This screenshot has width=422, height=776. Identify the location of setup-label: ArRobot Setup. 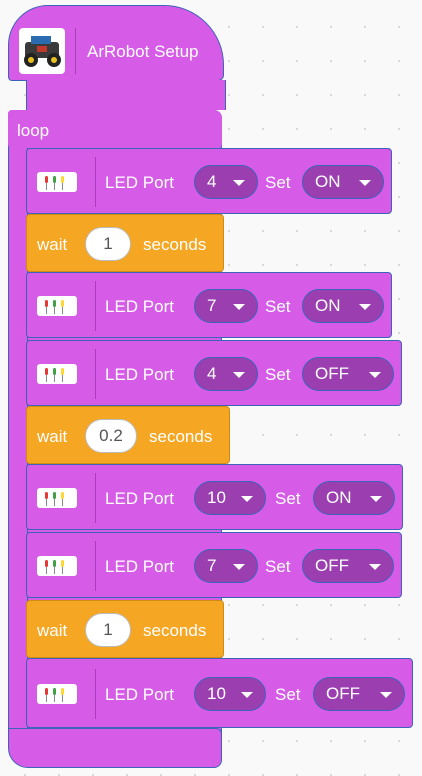
(143, 51).